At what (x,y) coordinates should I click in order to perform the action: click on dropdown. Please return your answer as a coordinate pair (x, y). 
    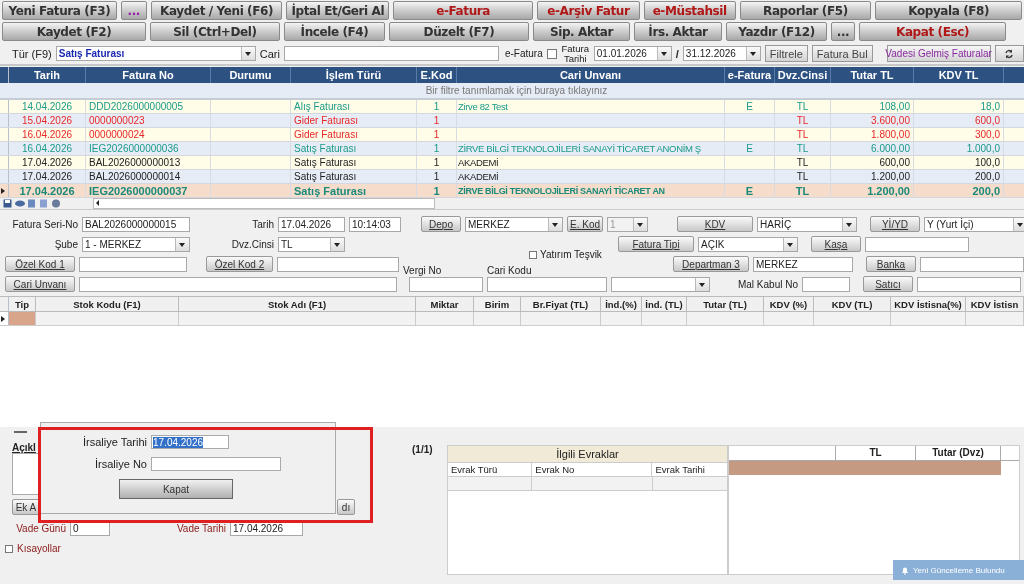
    Looking at the image, I should click on (660, 284).